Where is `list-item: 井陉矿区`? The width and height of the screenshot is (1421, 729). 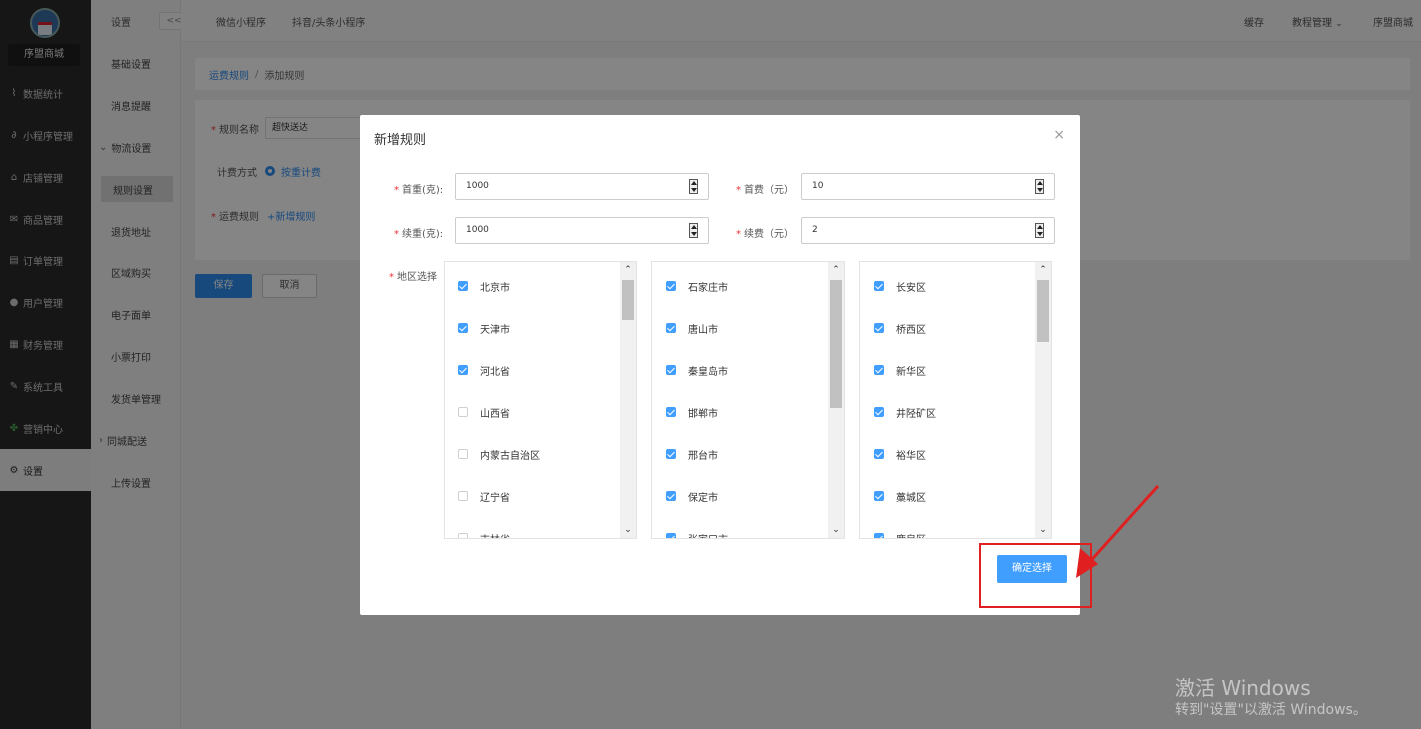
list-item: 井陉矿区 is located at coordinates (905, 412).